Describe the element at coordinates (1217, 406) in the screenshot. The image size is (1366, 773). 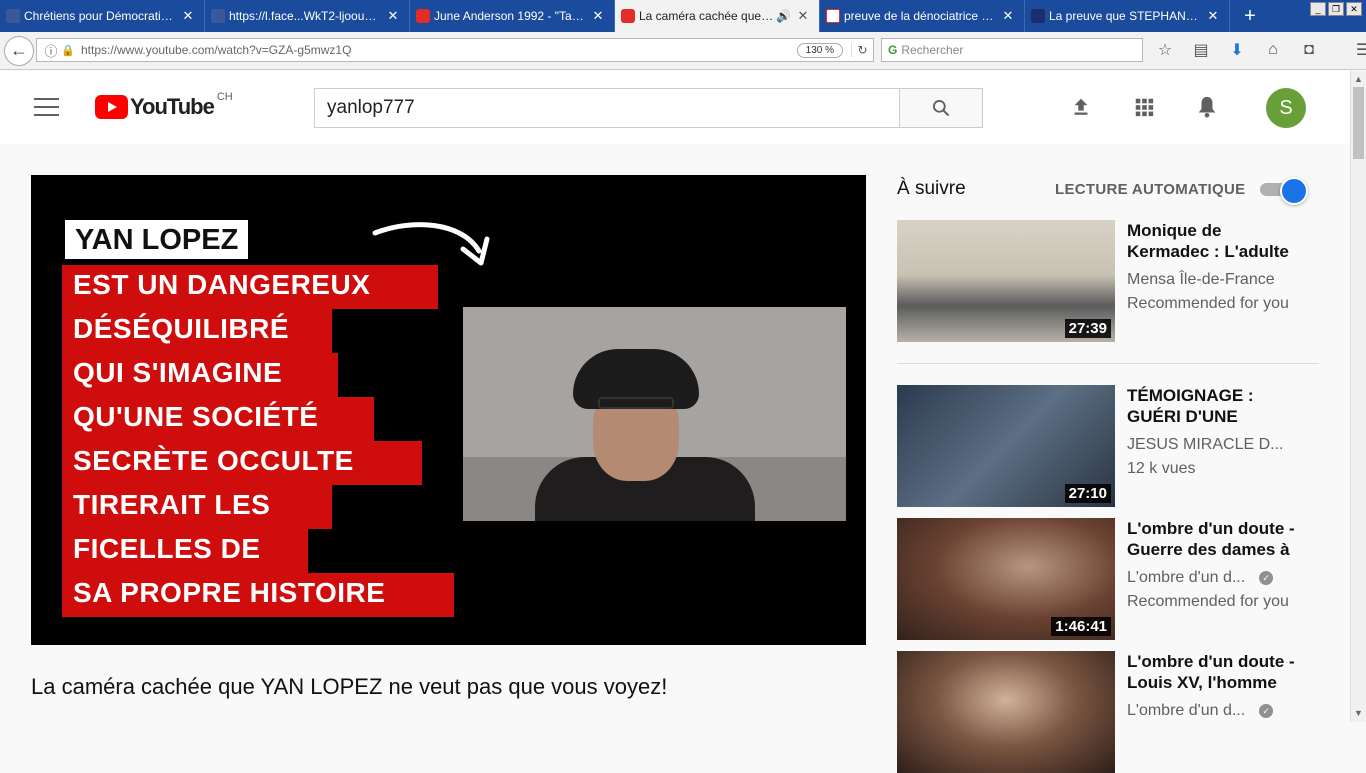
I see `recommended-video-title: TÉMOIGNAGE : GUÉRI D'UNE` at that location.